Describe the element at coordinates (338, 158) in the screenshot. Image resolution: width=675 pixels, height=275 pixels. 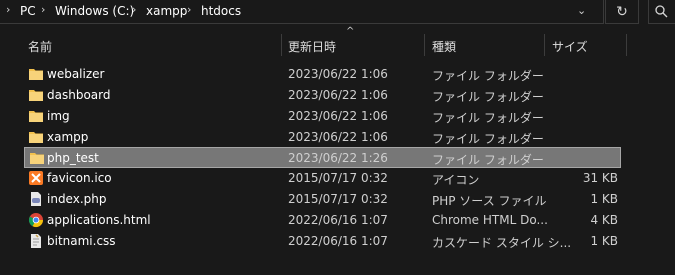
I see `file-date: 2023/06/22 1:26` at that location.